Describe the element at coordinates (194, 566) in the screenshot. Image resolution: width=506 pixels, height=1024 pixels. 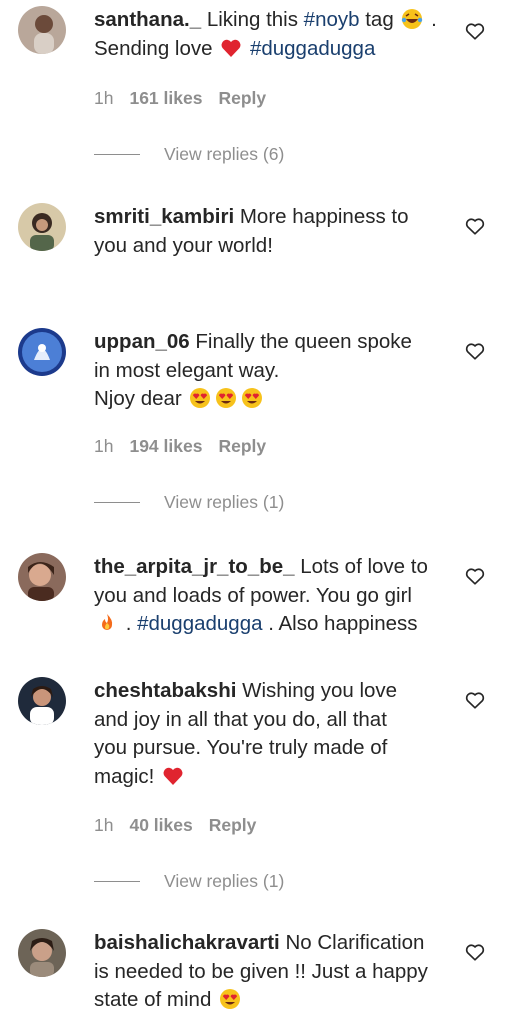
I see `username: the_arpita_jr_to_be_` at that location.